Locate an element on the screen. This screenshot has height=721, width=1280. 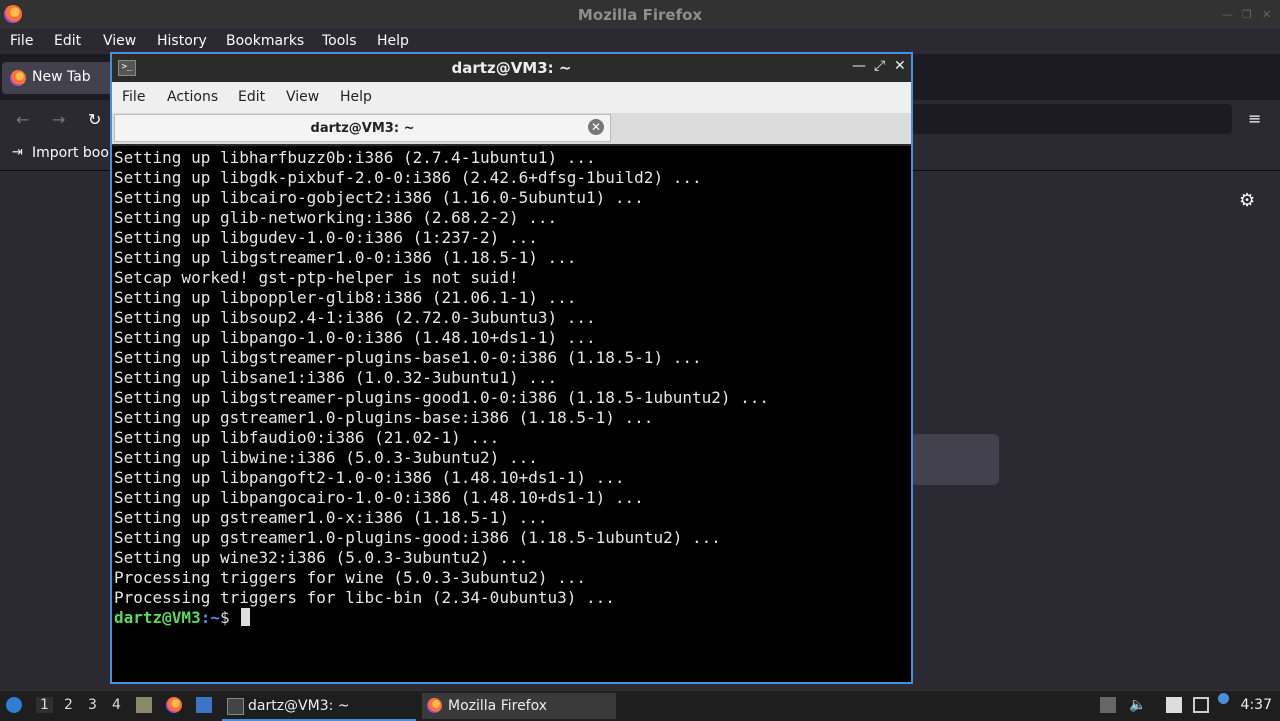
tab-new-tab: New Tab is located at coordinates (58, 78).